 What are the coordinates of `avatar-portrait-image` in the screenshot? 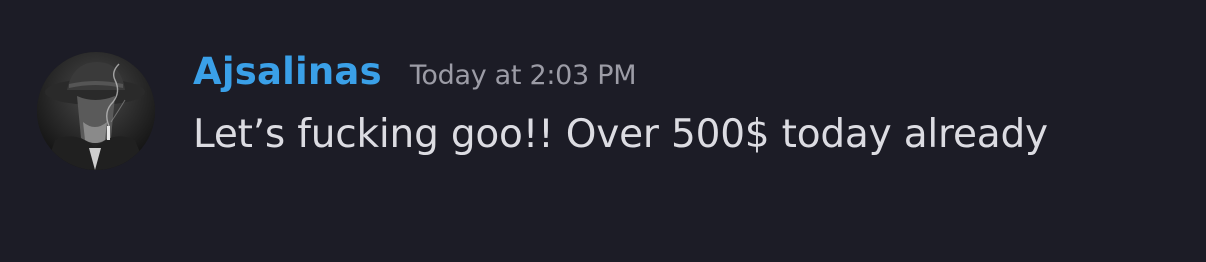 It's located at (96, 111).